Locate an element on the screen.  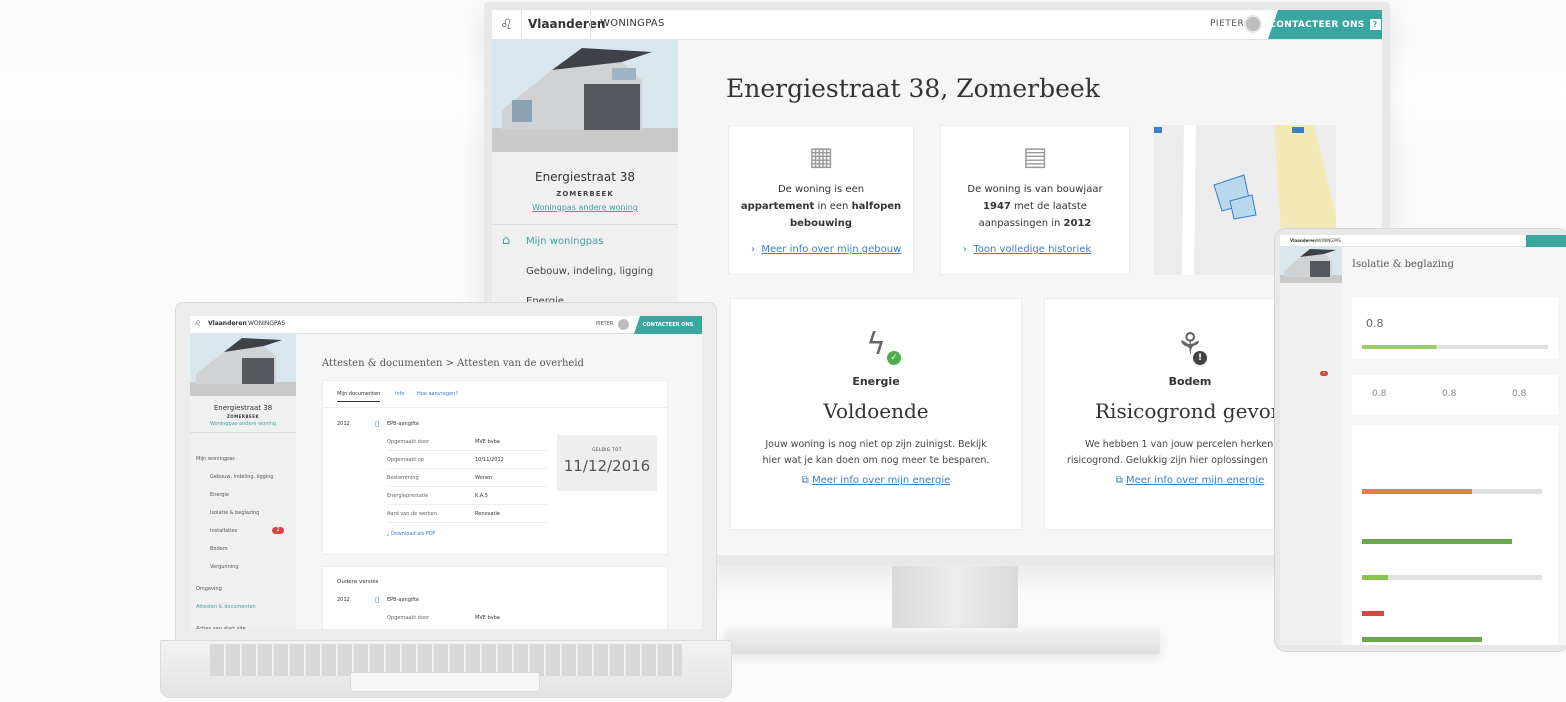
tab-info: Info is located at coordinates (399, 394).